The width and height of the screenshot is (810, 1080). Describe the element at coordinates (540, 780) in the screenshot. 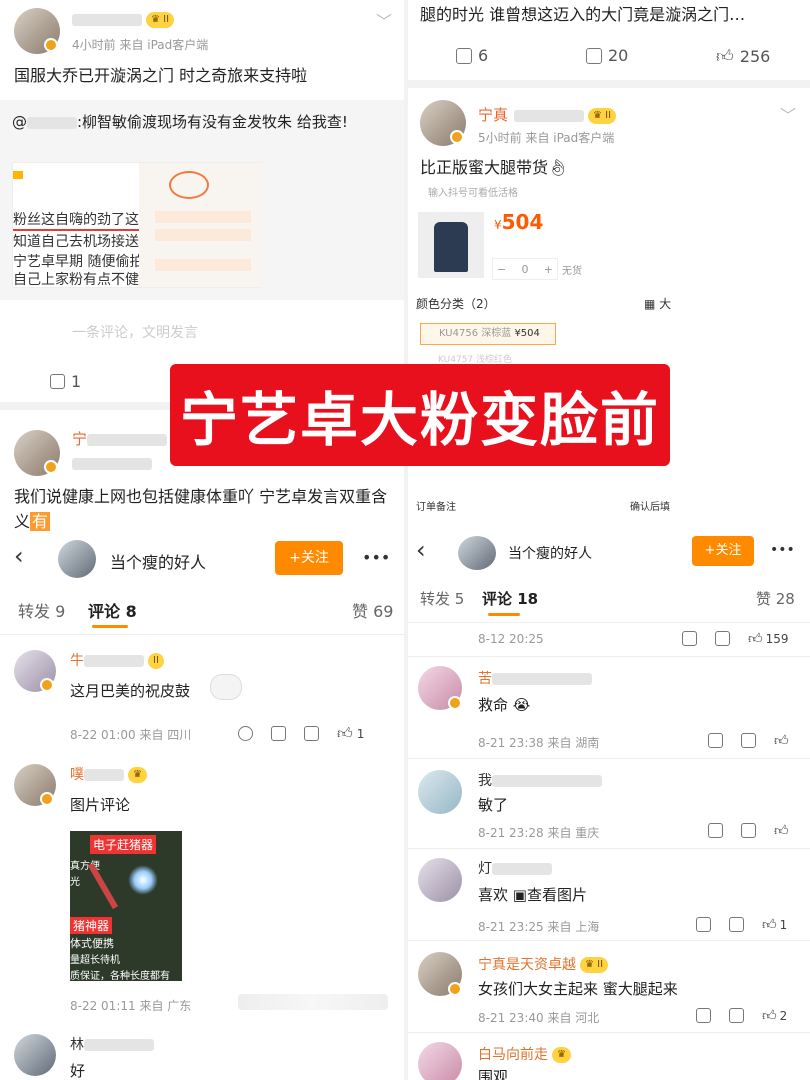

I see `commenter-name: 我` at that location.